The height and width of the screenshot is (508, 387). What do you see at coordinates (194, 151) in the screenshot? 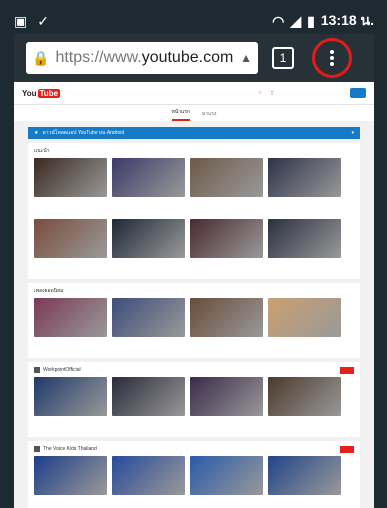
I see `section-title: แนะนำ` at bounding box center [194, 151].